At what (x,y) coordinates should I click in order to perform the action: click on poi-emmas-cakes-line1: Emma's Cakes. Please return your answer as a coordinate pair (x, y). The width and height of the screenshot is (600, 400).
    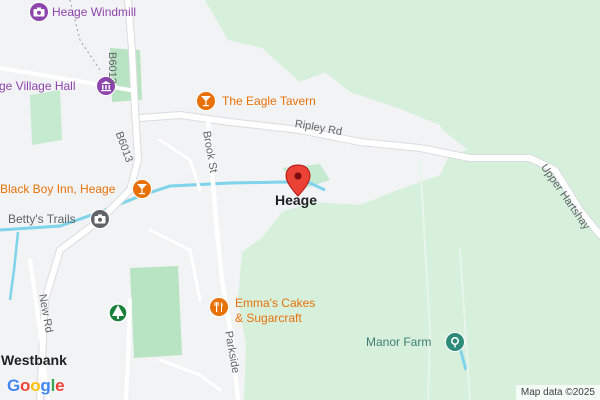
    Looking at the image, I should click on (275, 303).